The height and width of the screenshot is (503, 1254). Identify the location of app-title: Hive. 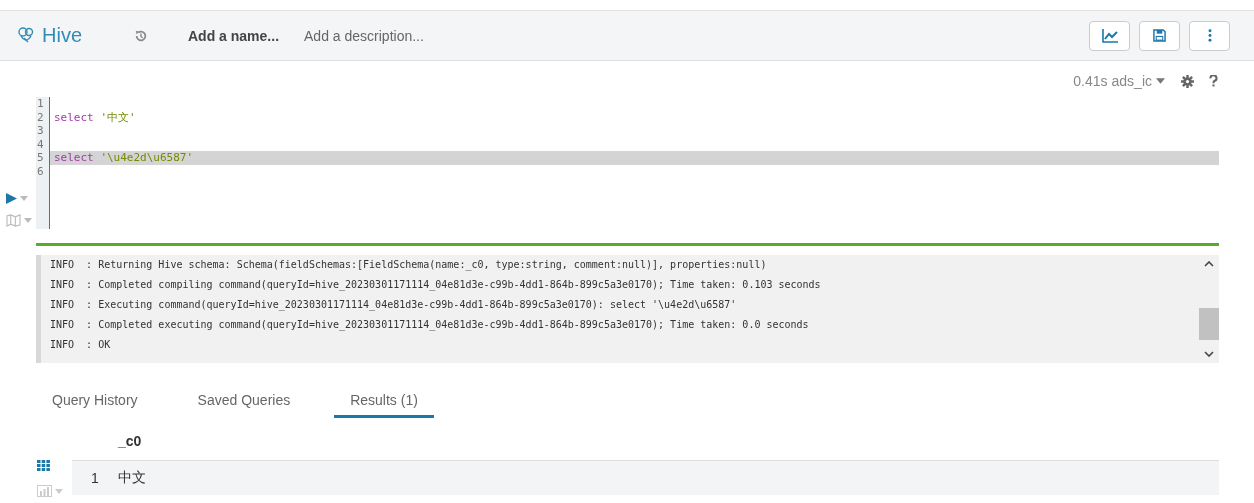
(62, 35).